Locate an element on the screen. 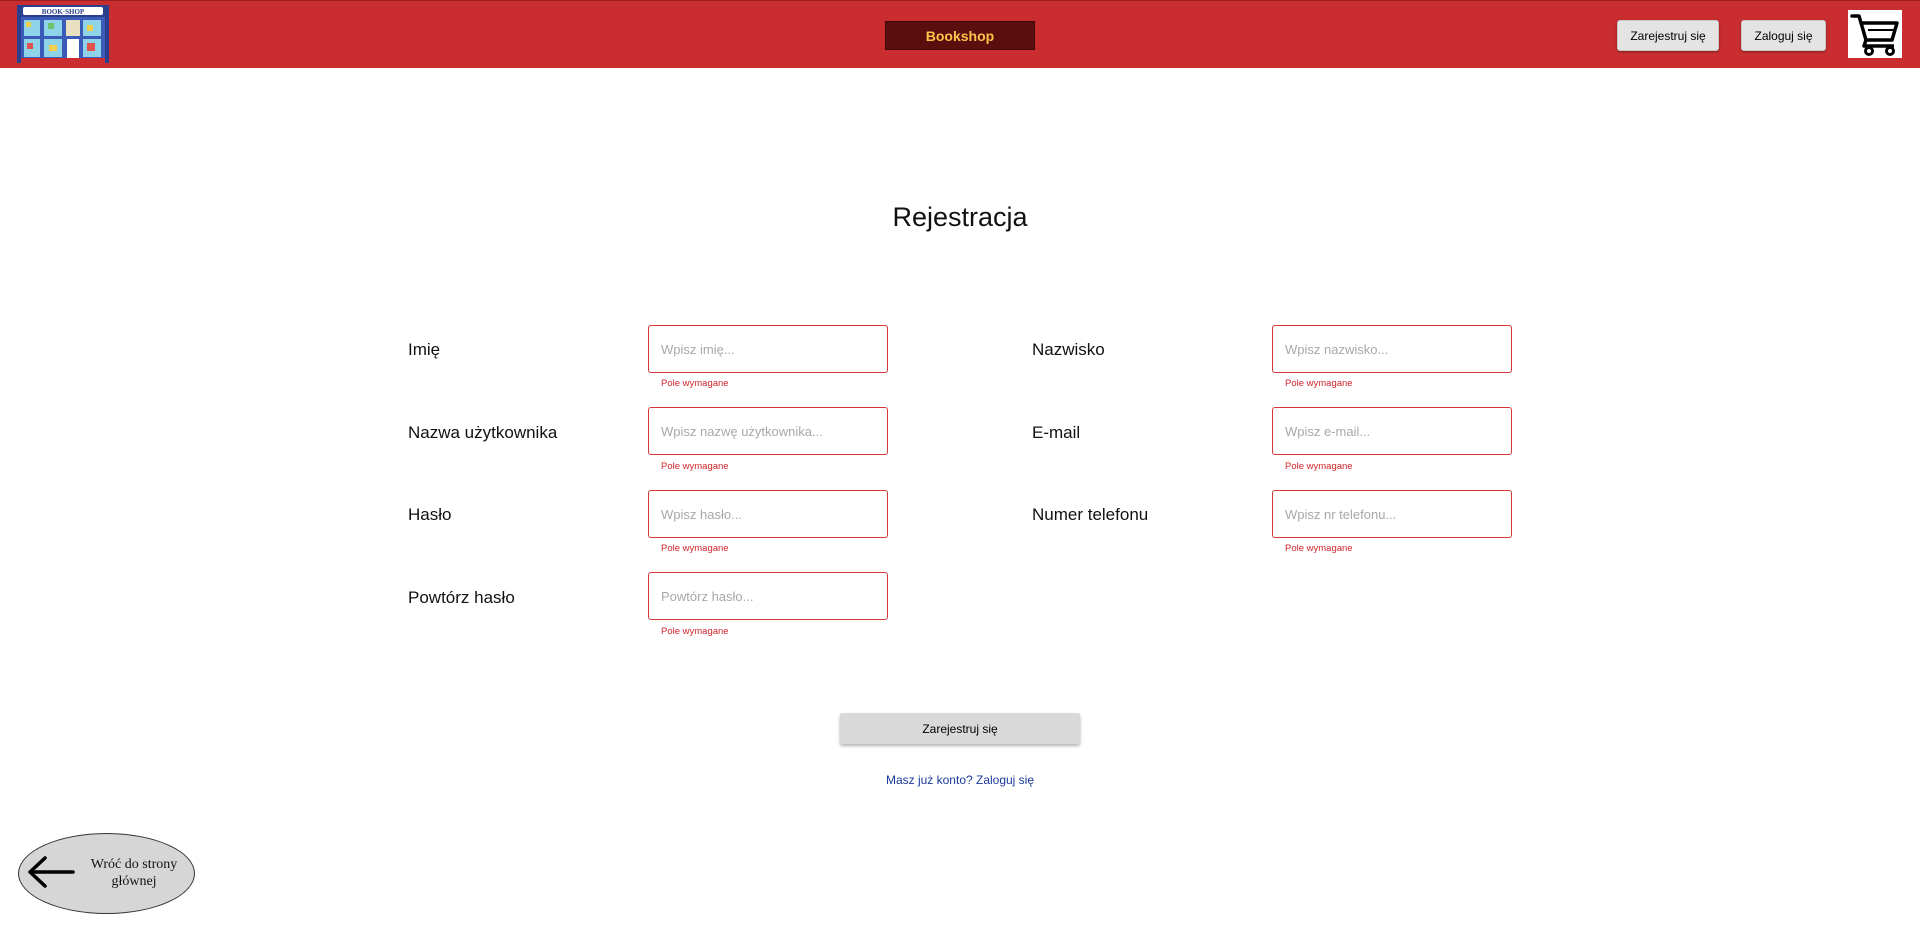 The height and width of the screenshot is (932, 1920). back-to-home-button: Wróć do strony głównej is located at coordinates (106, 873).